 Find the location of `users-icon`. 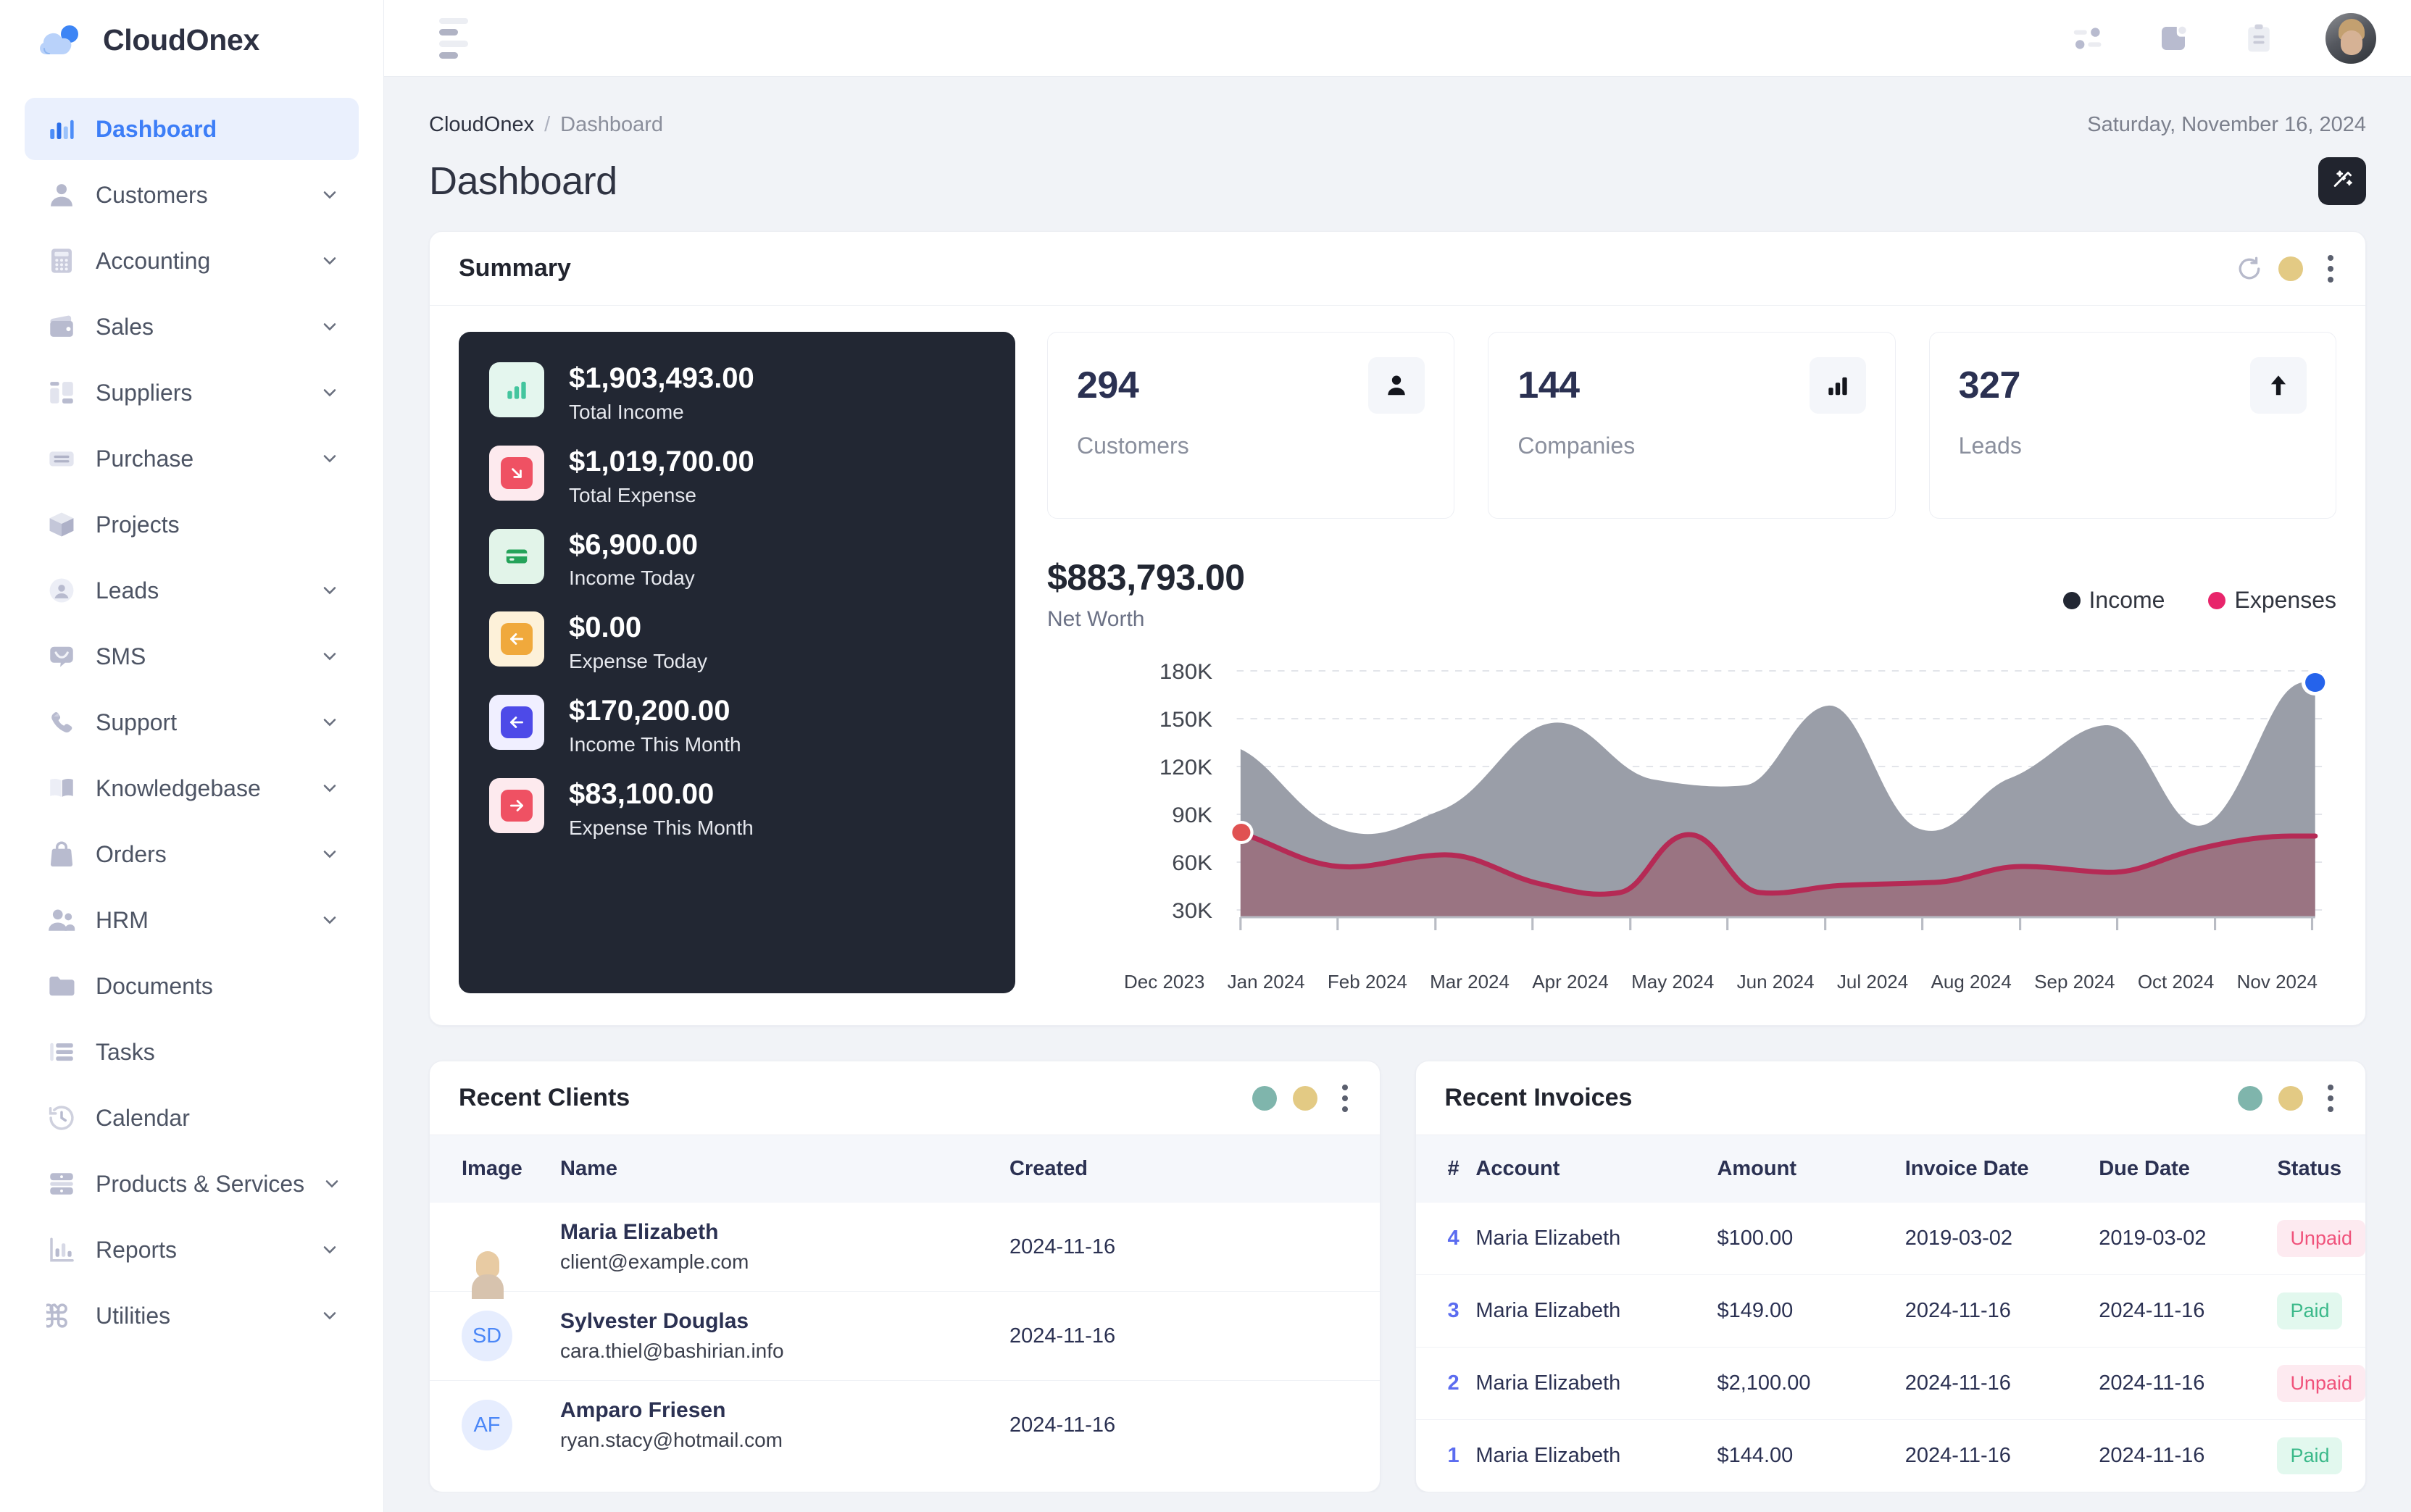

users-icon is located at coordinates (61, 920).